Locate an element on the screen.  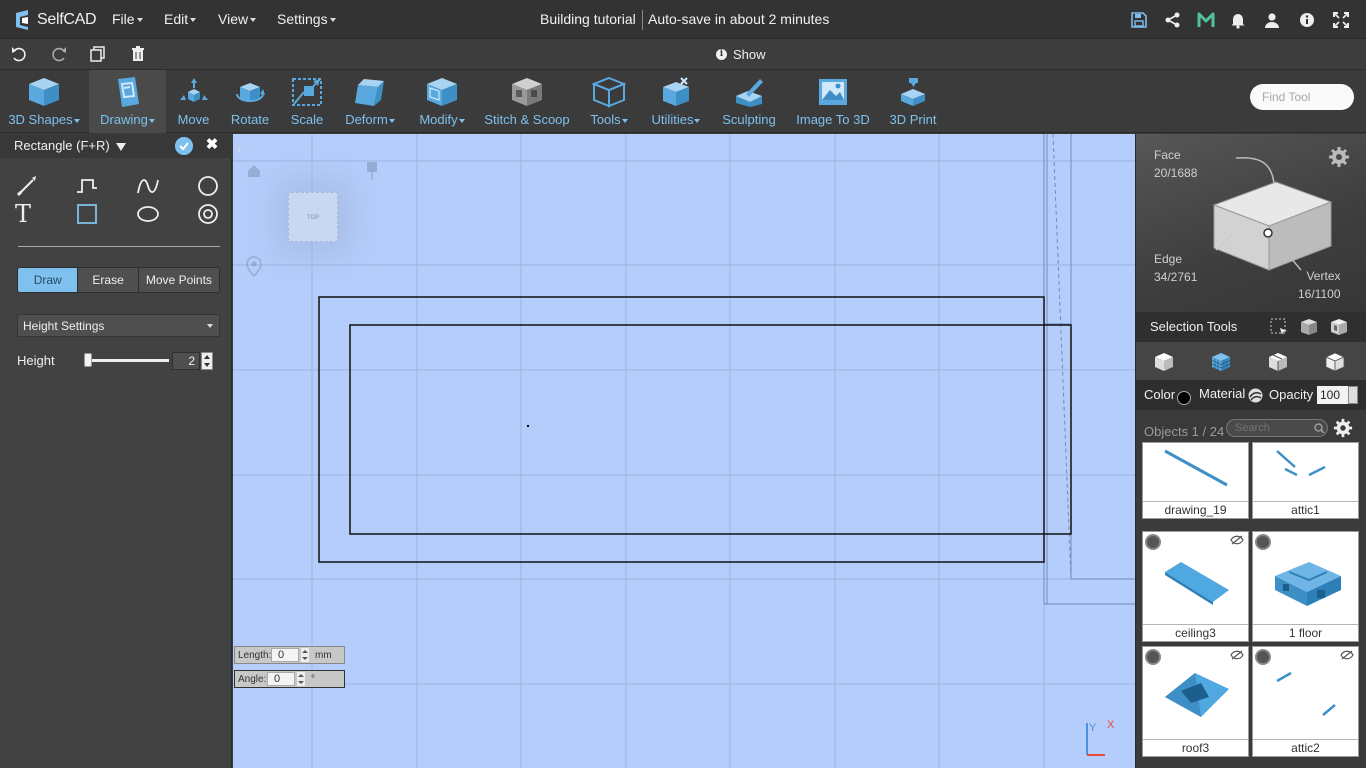
copy-icon is located at coordinates (98, 54).